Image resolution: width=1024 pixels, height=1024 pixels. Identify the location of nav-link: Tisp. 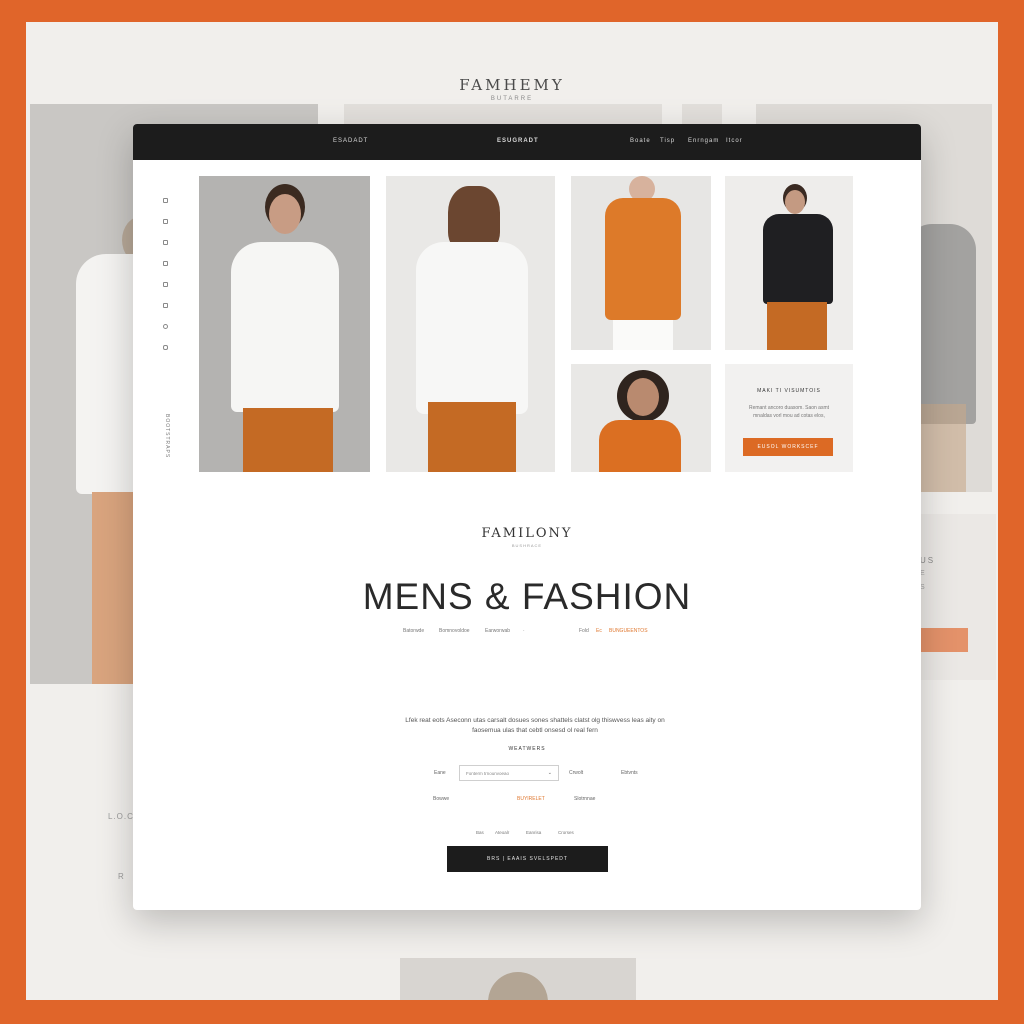
(667, 141).